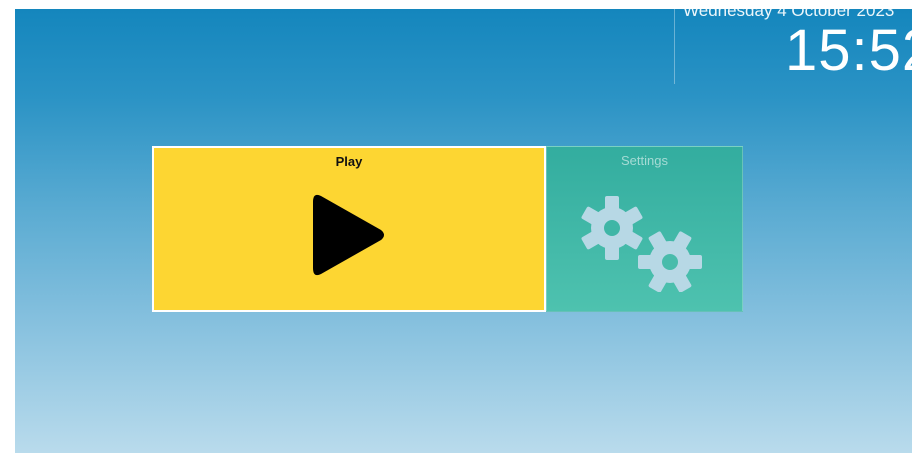 The image size is (912, 453). What do you see at coordinates (674, 46) in the screenshot?
I see `header-divider` at bounding box center [674, 46].